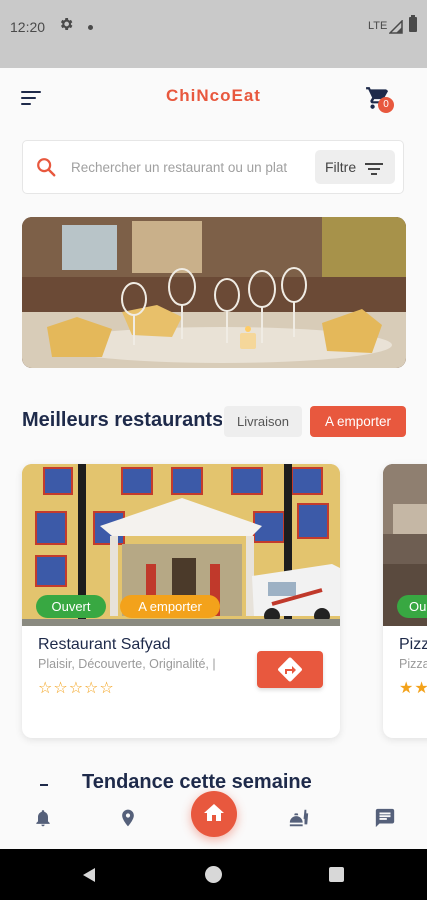  What do you see at coordinates (90, 27) in the screenshot?
I see `notification-dot-icon` at bounding box center [90, 27].